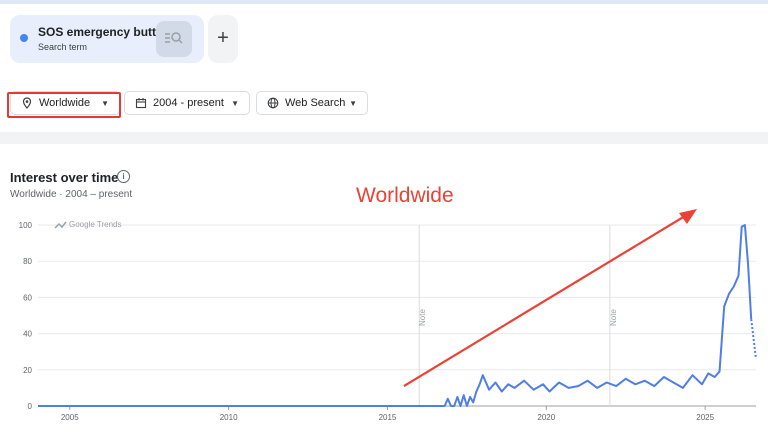 This screenshot has height=440, width=768. Describe the element at coordinates (688, 216) in the screenshot. I see `arrowhead` at that location.